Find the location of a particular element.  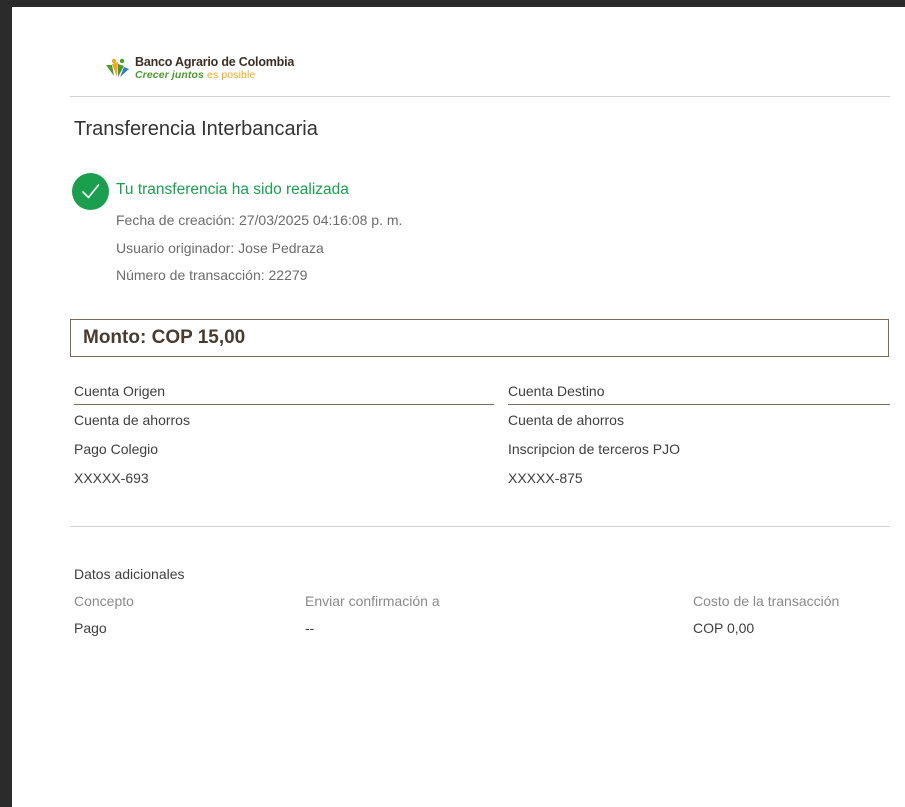

origin-account-name: Pago Colegio is located at coordinates (116, 449).